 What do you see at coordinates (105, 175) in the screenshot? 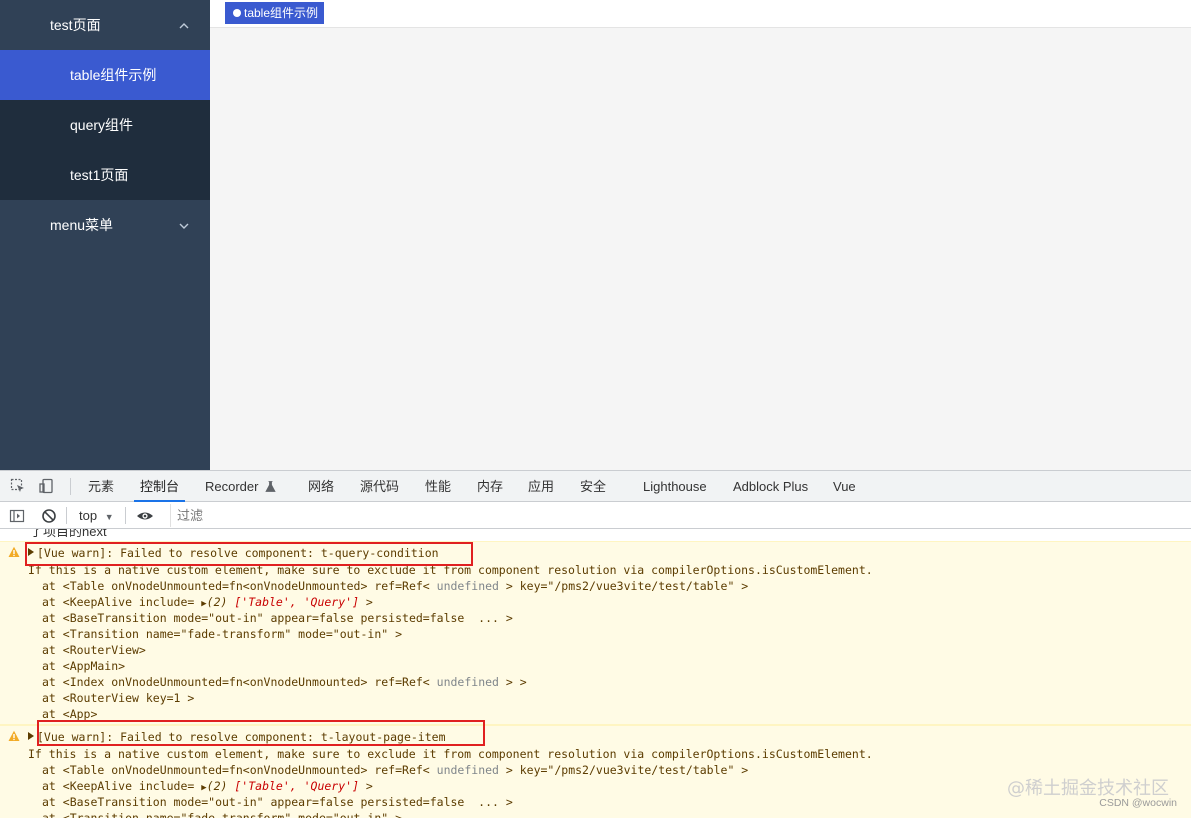
I see `sidebar-item-test1: test1页面` at bounding box center [105, 175].